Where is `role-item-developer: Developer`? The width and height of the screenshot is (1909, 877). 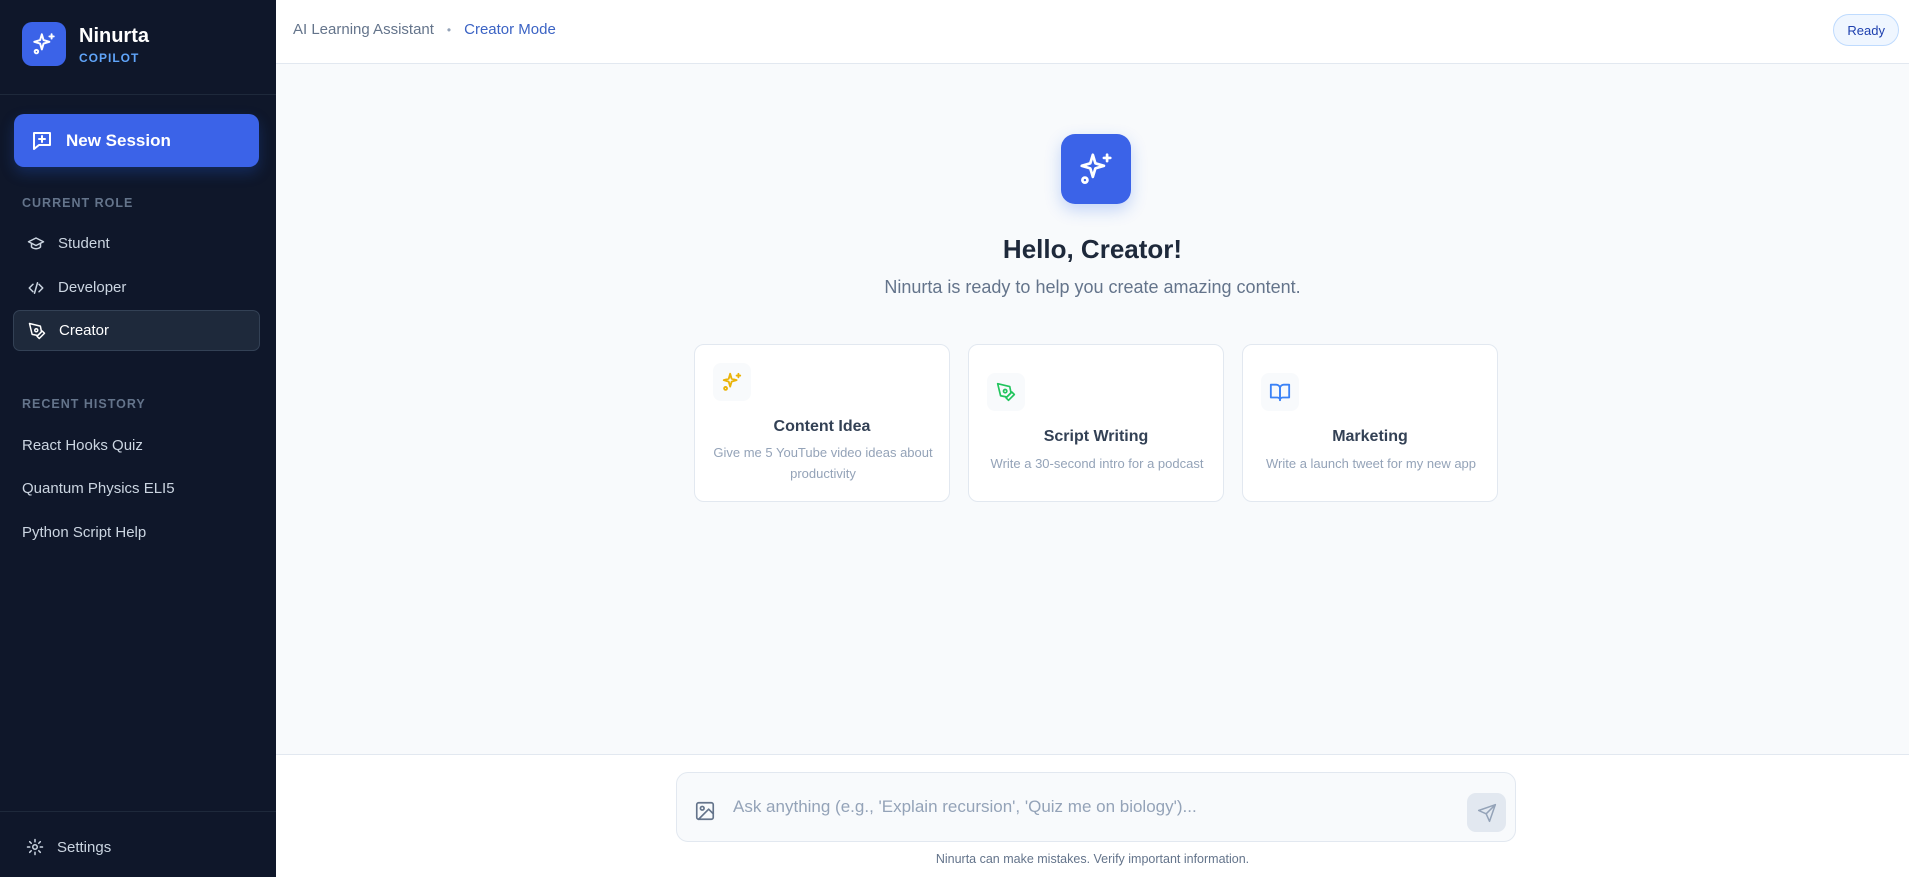 role-item-developer: Developer is located at coordinates (136, 287).